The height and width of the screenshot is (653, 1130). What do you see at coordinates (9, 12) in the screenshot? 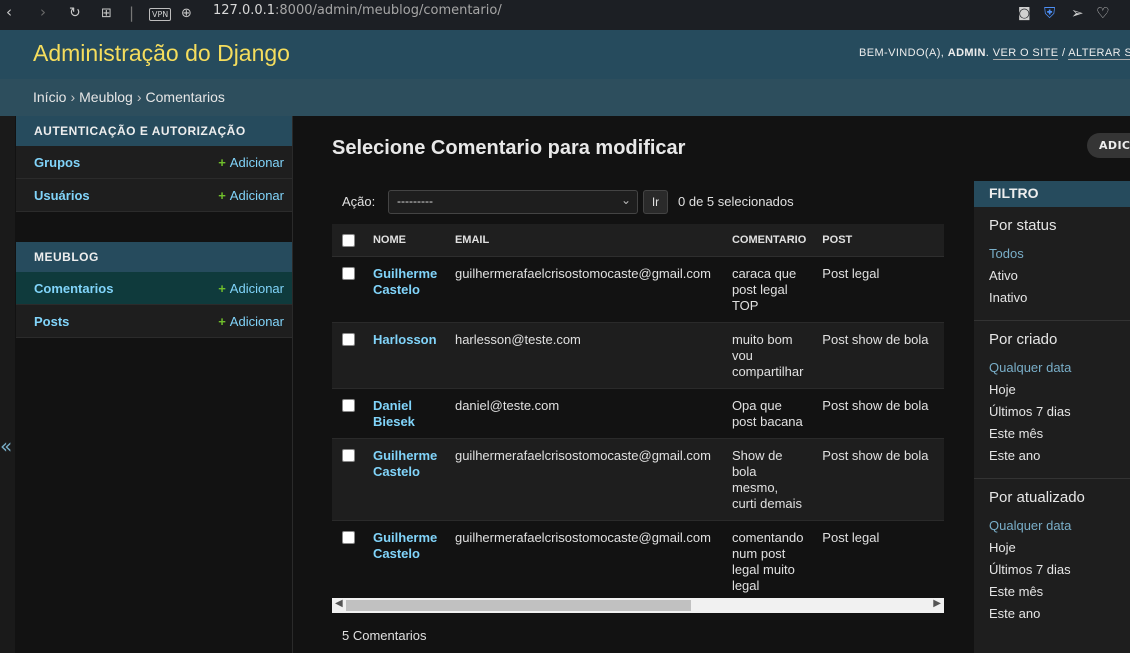
I see `back-arrow-icon: ‹` at bounding box center [9, 12].